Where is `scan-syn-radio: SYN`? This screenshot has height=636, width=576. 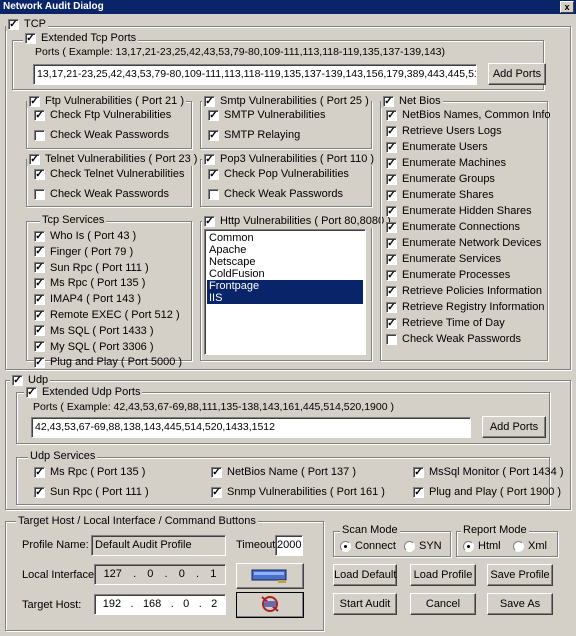 scan-syn-radio: SYN is located at coordinates (423, 546).